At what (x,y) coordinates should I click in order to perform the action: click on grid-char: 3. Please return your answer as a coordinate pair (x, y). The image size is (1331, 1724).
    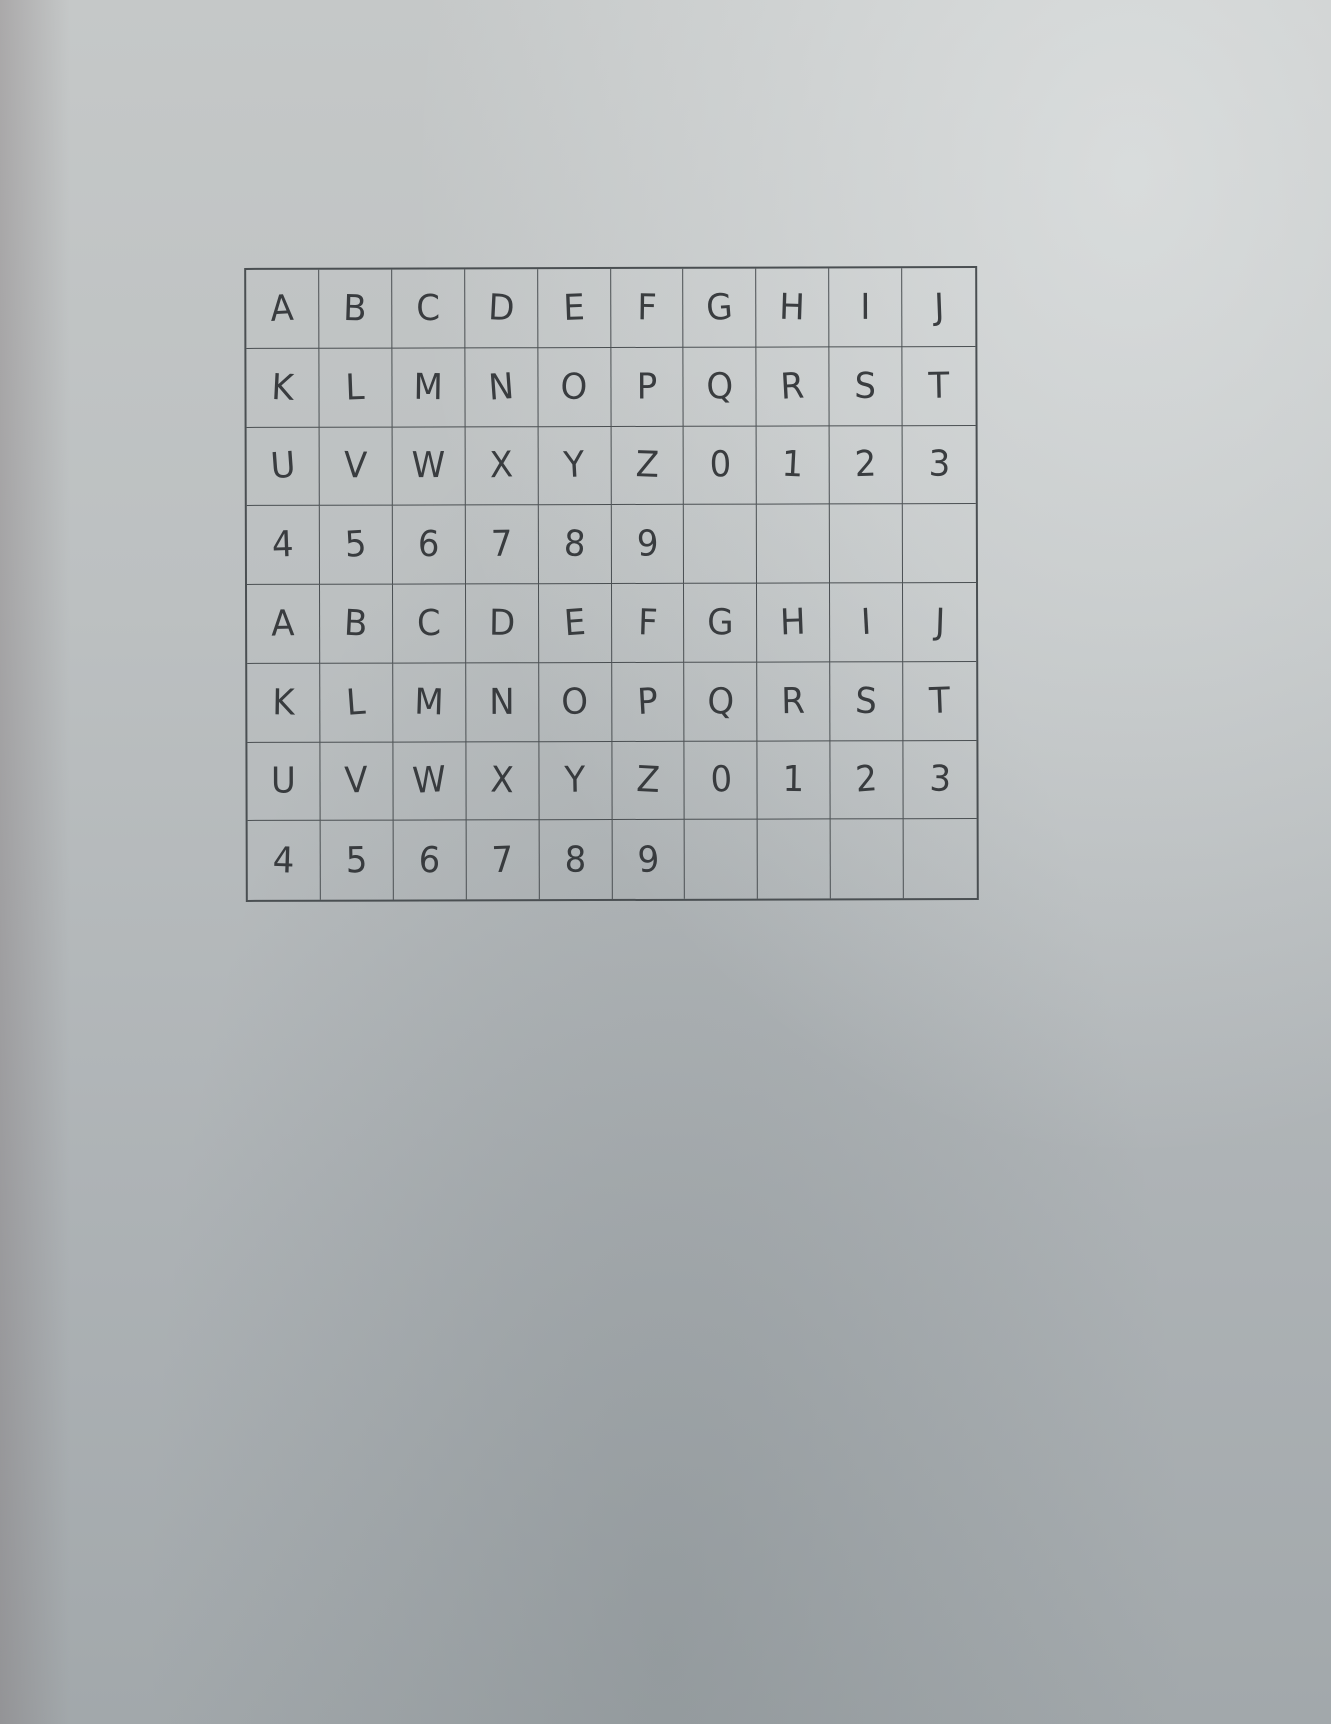
    Looking at the image, I should click on (939, 464).